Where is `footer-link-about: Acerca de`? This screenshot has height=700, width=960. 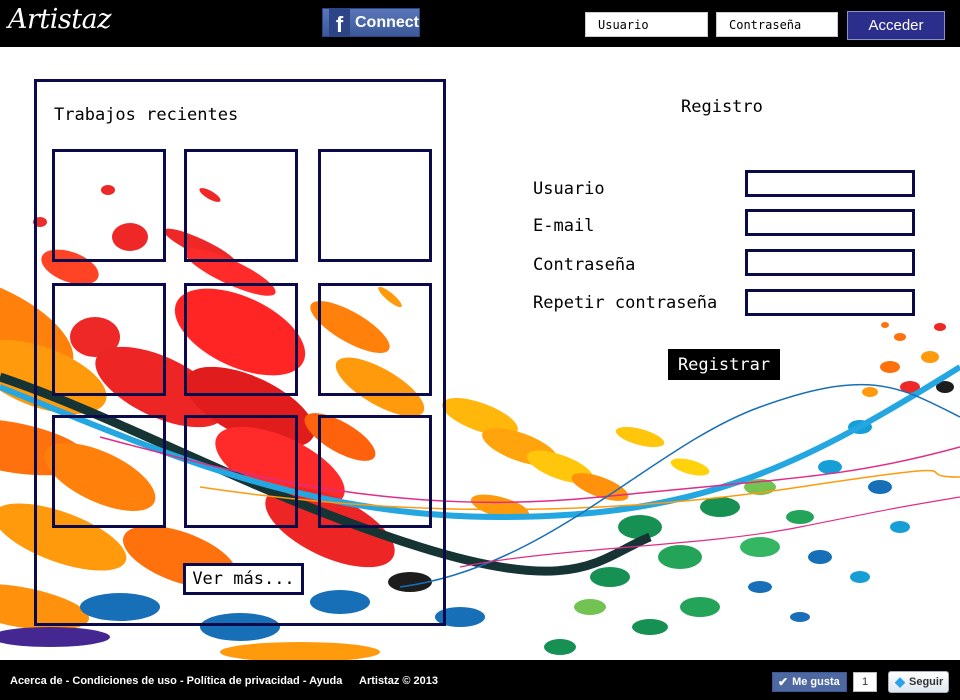
footer-link-about: Acerca de is located at coordinates (36, 681).